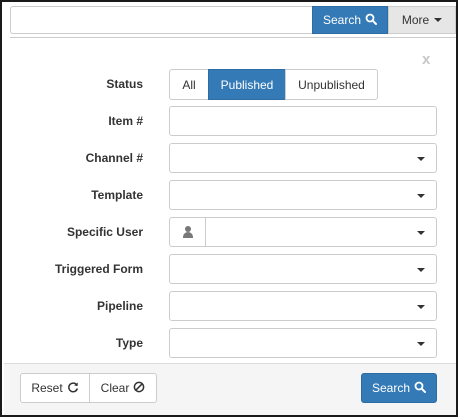  I want to click on specific-user-label: Specific User, so click(104, 232).